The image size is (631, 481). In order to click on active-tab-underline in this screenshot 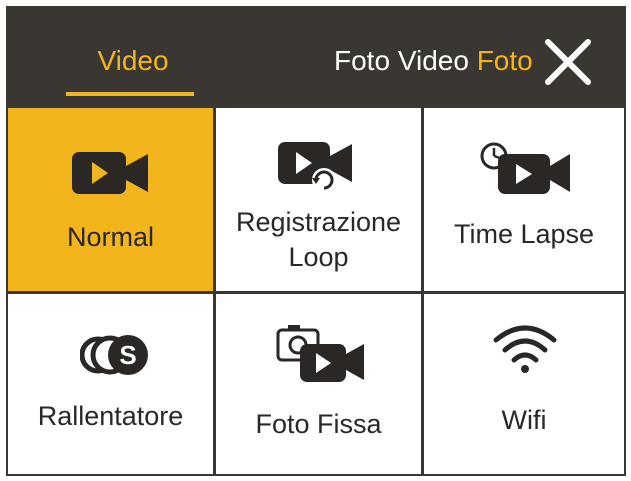, I will do `click(130, 94)`.